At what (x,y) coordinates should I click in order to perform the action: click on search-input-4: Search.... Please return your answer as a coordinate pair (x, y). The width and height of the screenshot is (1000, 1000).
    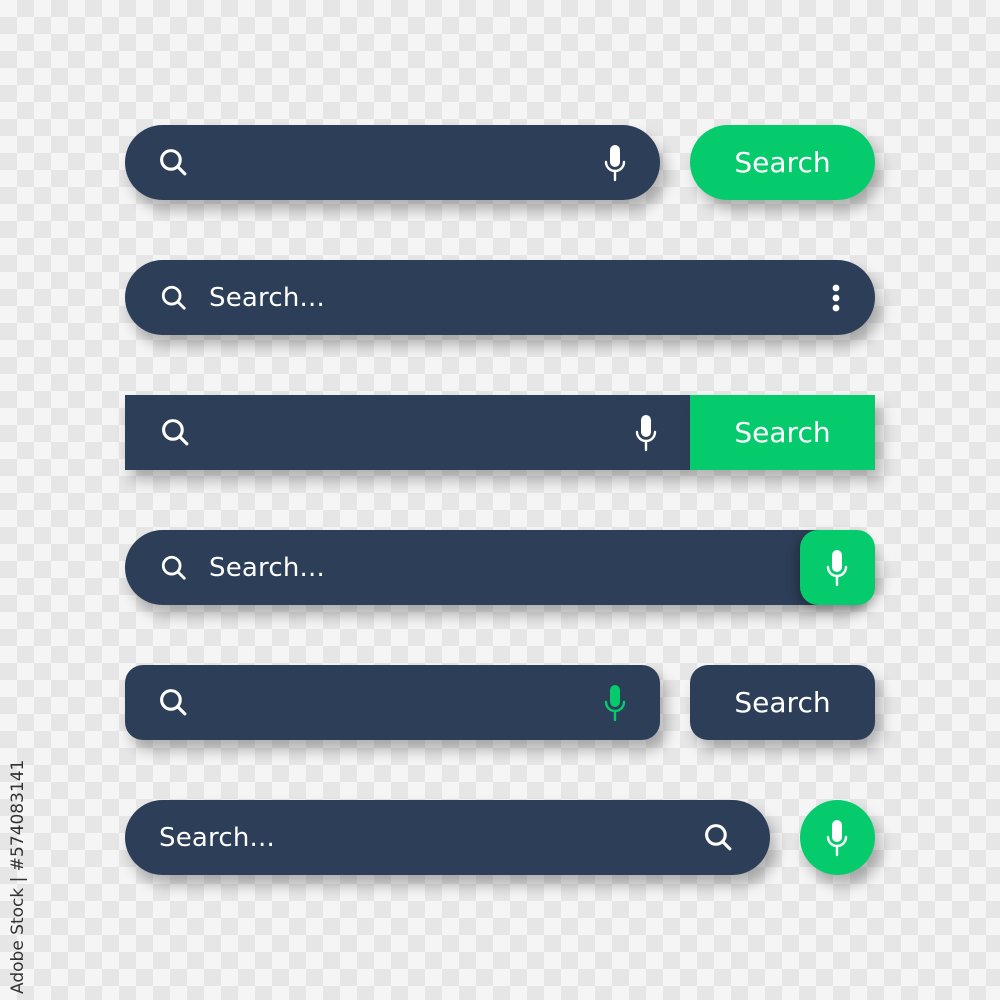
    Looking at the image, I should click on (500, 567).